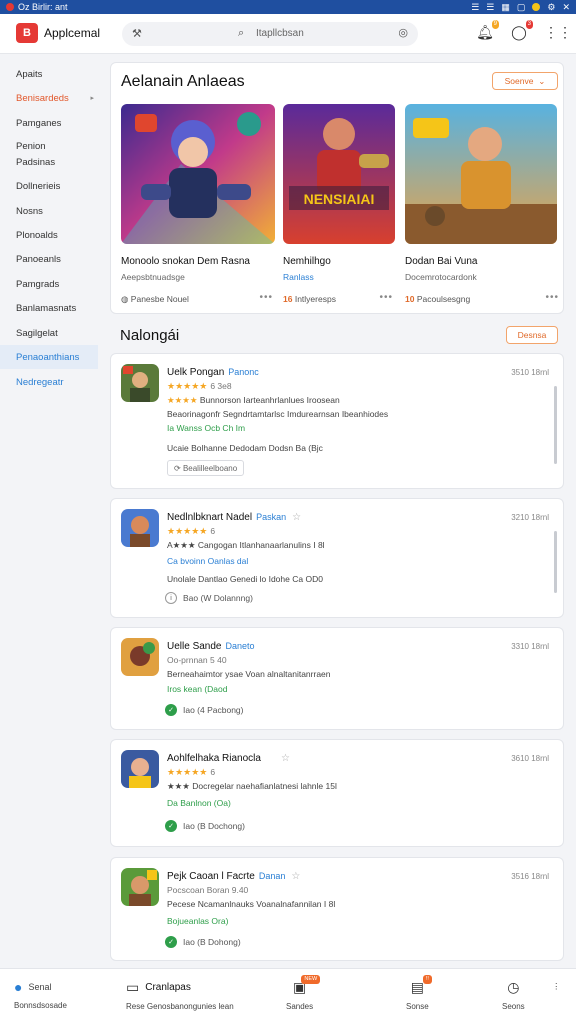  Describe the element at coordinates (403, 32) in the screenshot. I see `clear-icon: ◎` at that location.